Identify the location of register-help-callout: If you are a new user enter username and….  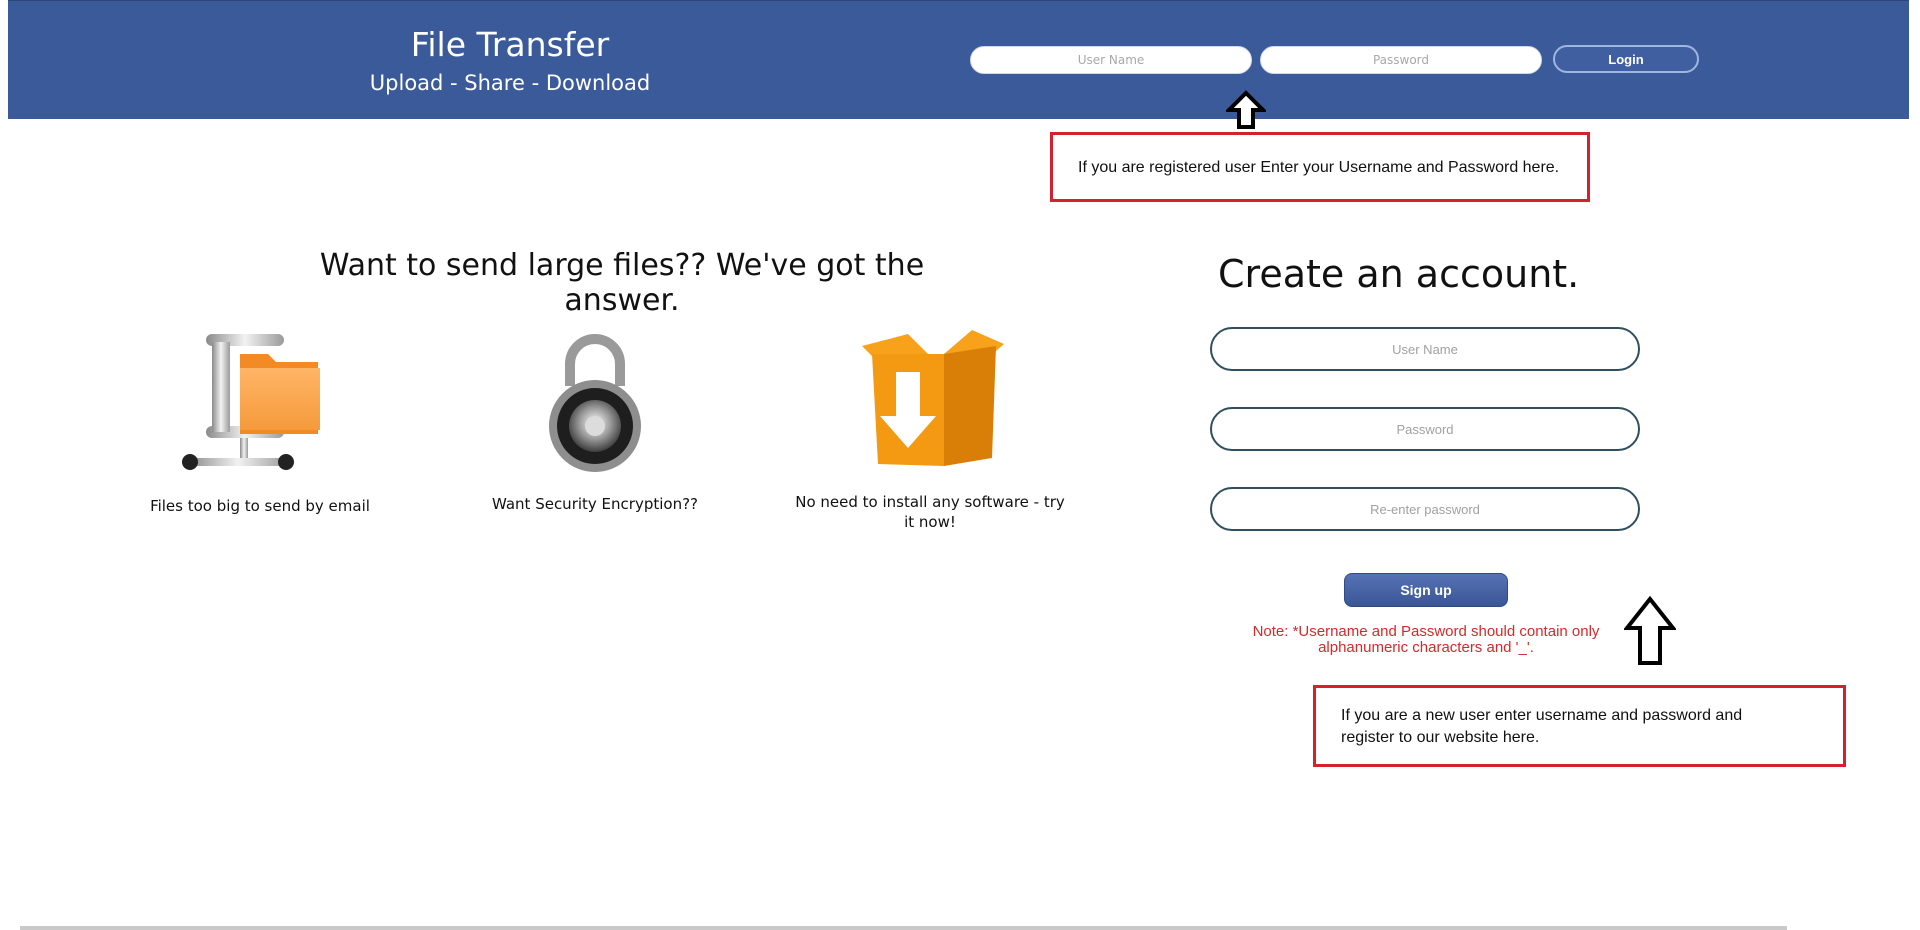
(1579, 726).